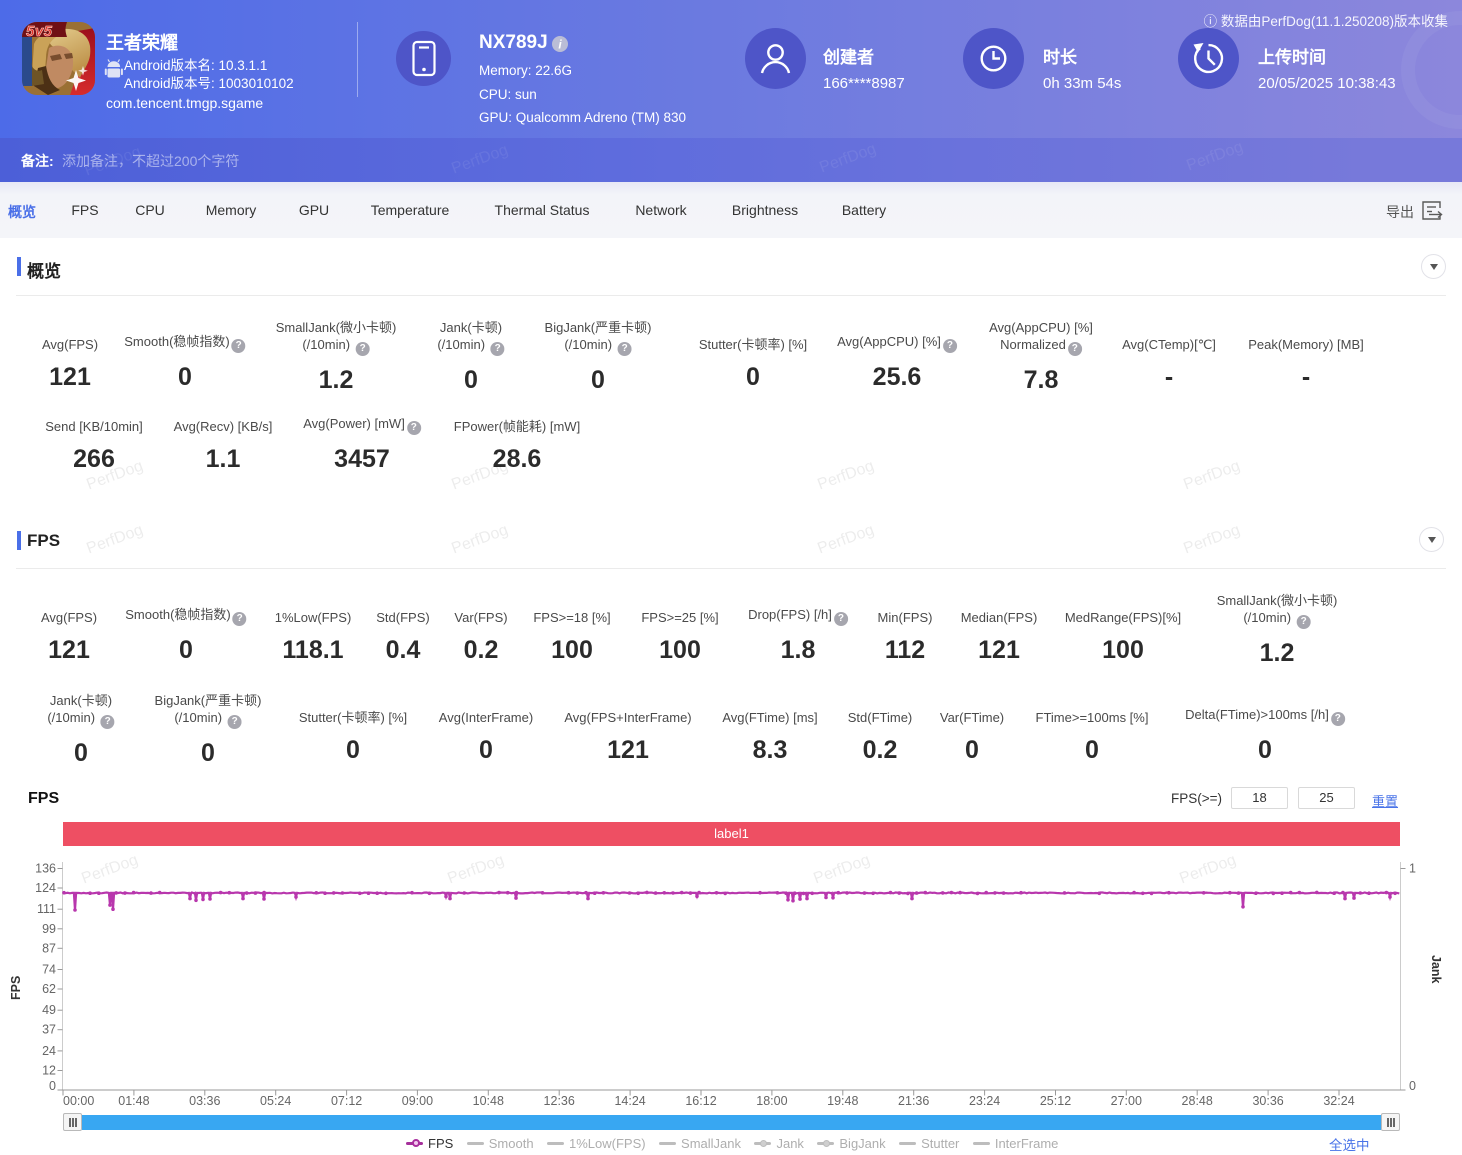  I want to click on svg-text: 30:36, so click(1267, 1101).